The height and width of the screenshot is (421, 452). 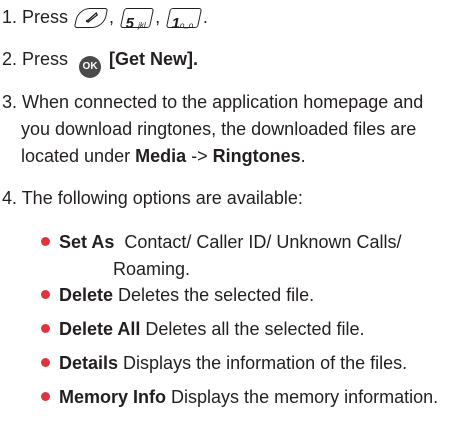 What do you see at coordinates (265, 363) in the screenshot?
I see `option-desc: Displays the information of the files.` at bounding box center [265, 363].